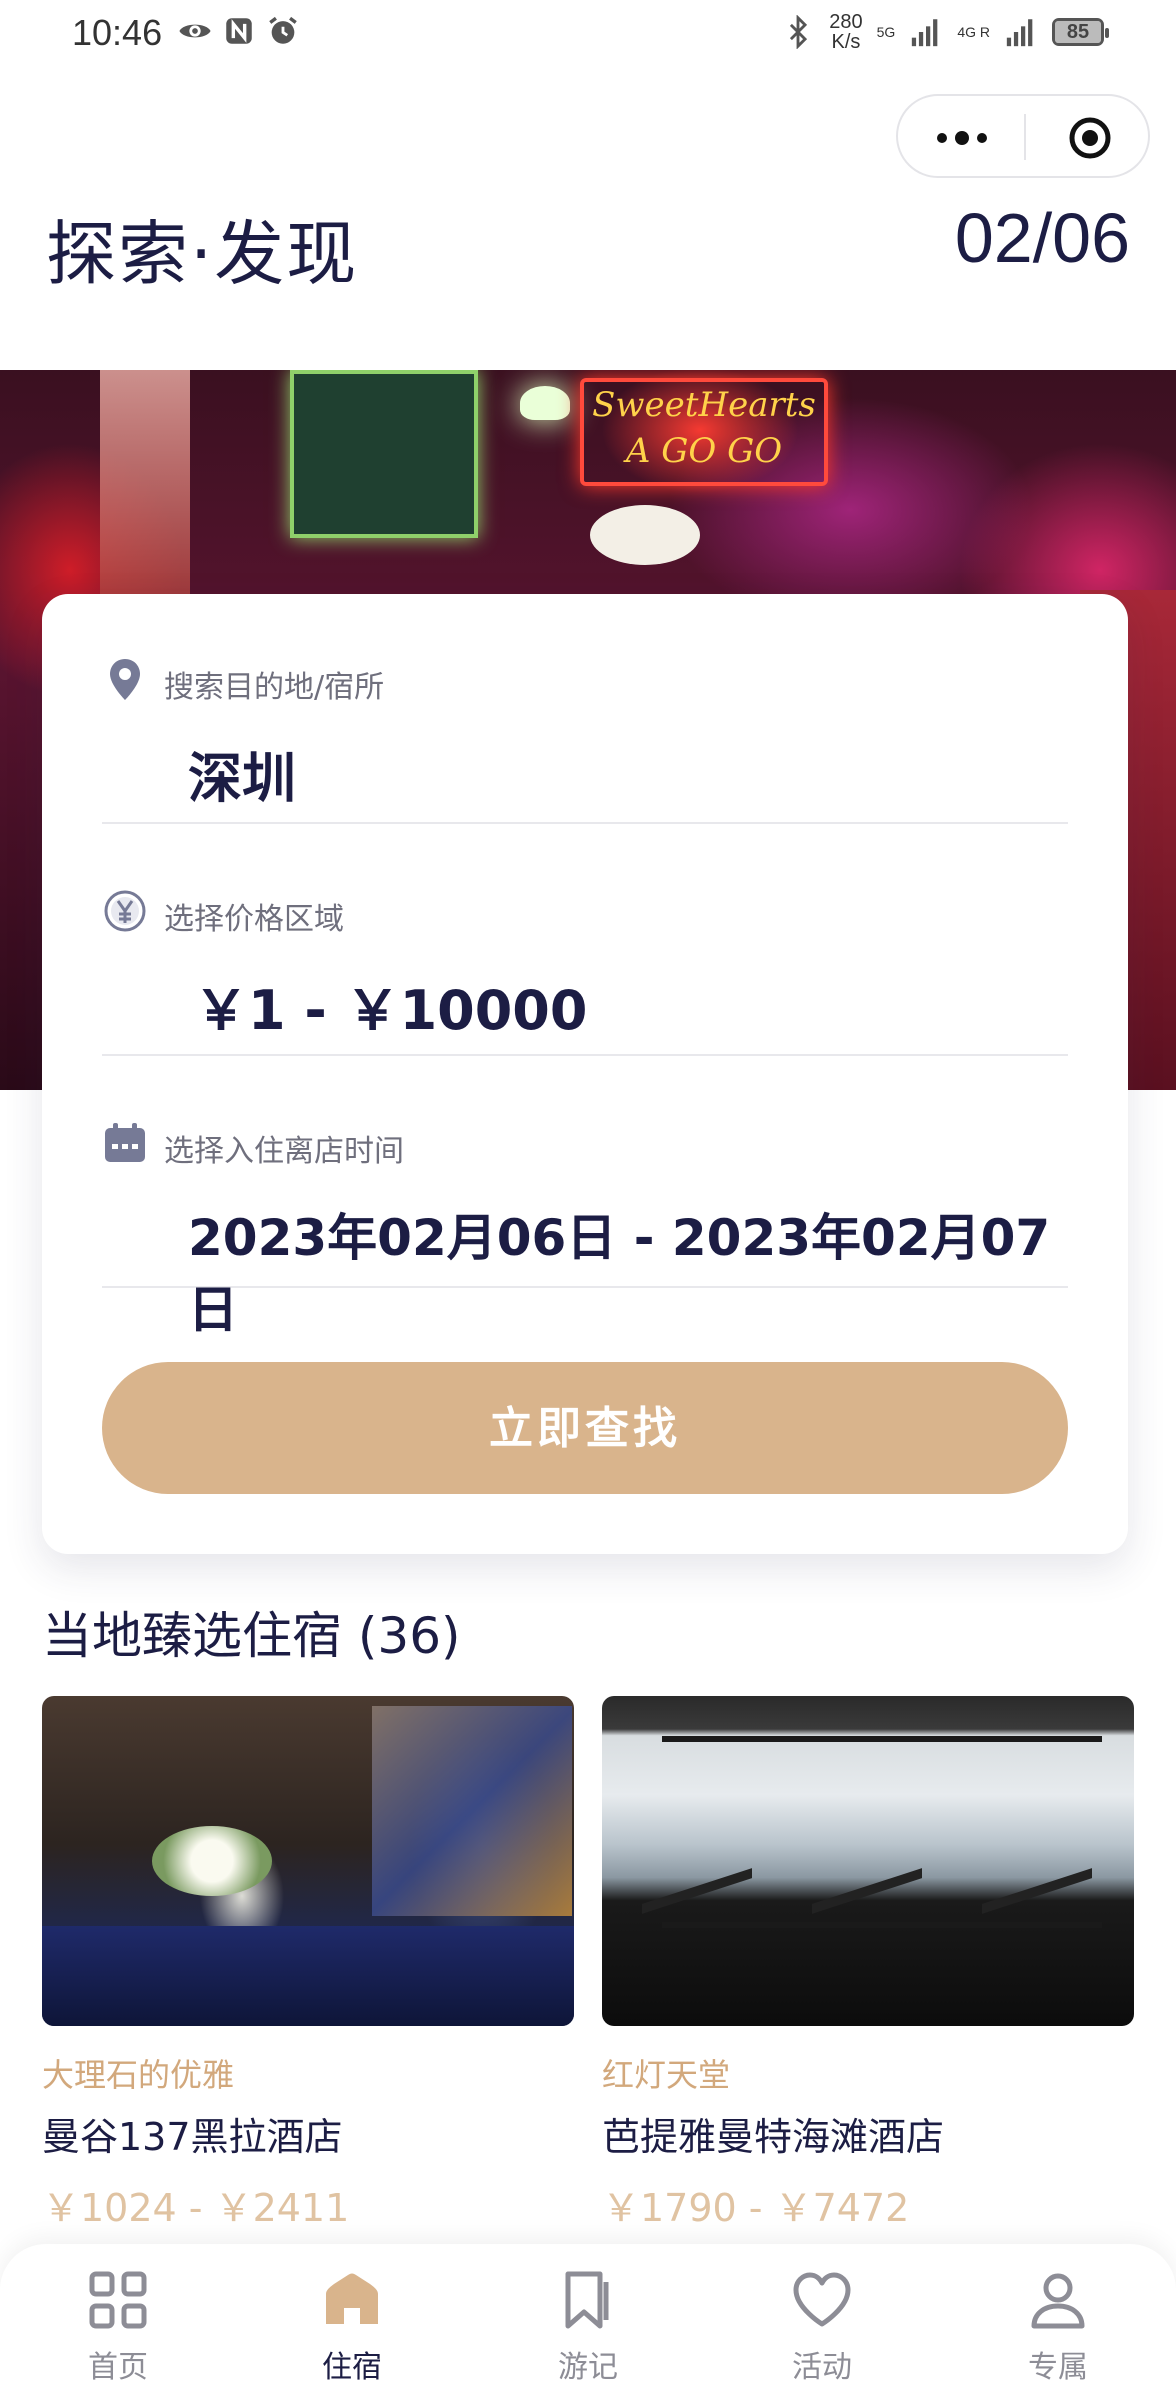 Image resolution: width=1176 pixels, height=2400 pixels. I want to click on capsule-divider, so click(1025, 137).